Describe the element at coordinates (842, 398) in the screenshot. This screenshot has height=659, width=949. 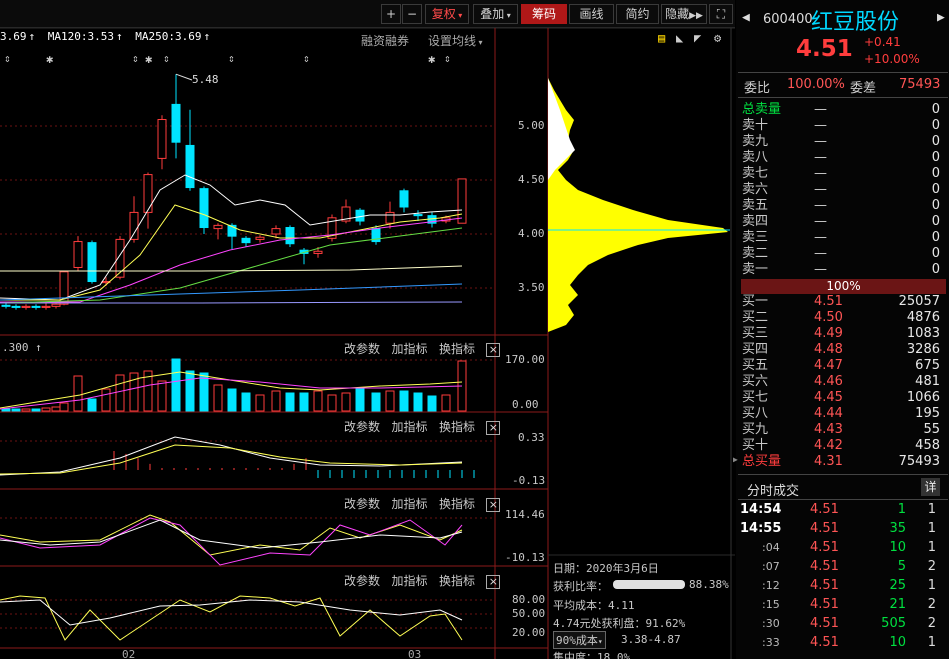
I see `buy-row: 买七 4.45 1066` at that location.